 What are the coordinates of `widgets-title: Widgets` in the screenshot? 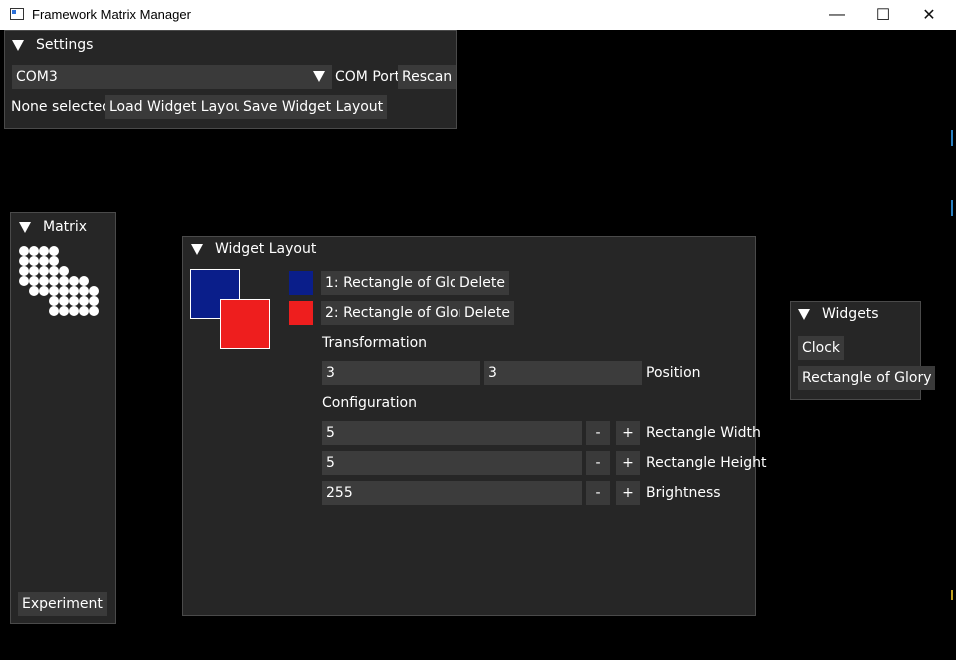 It's located at (850, 314).